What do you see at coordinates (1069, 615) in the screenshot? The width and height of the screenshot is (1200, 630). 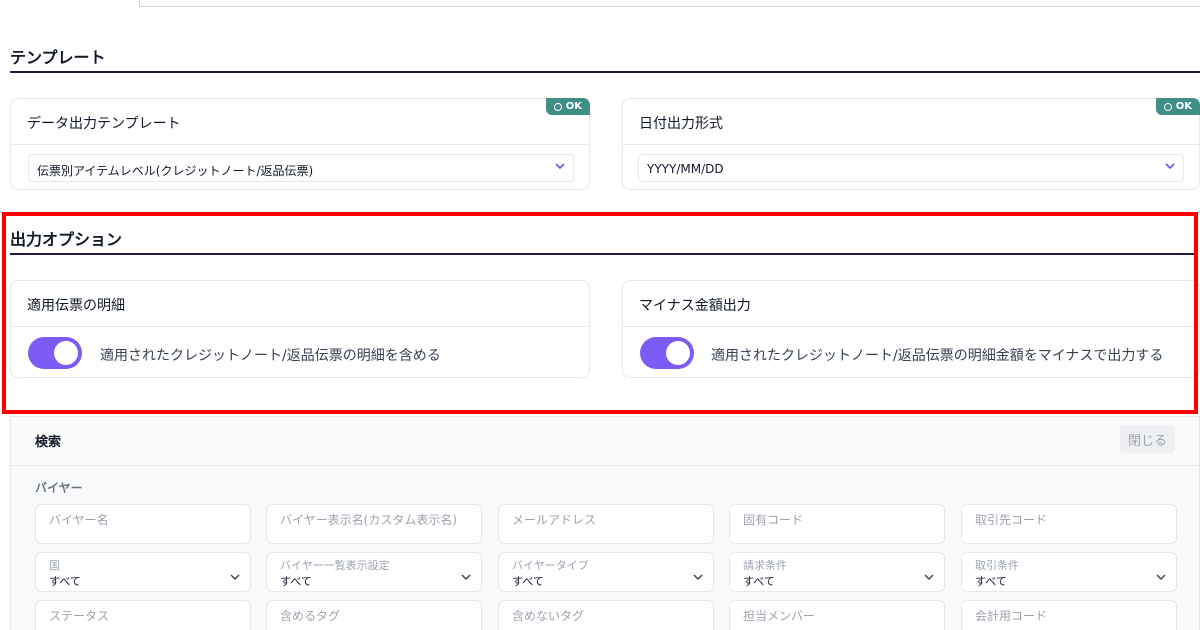 I see `accounting-code-field: 会計用コード` at bounding box center [1069, 615].